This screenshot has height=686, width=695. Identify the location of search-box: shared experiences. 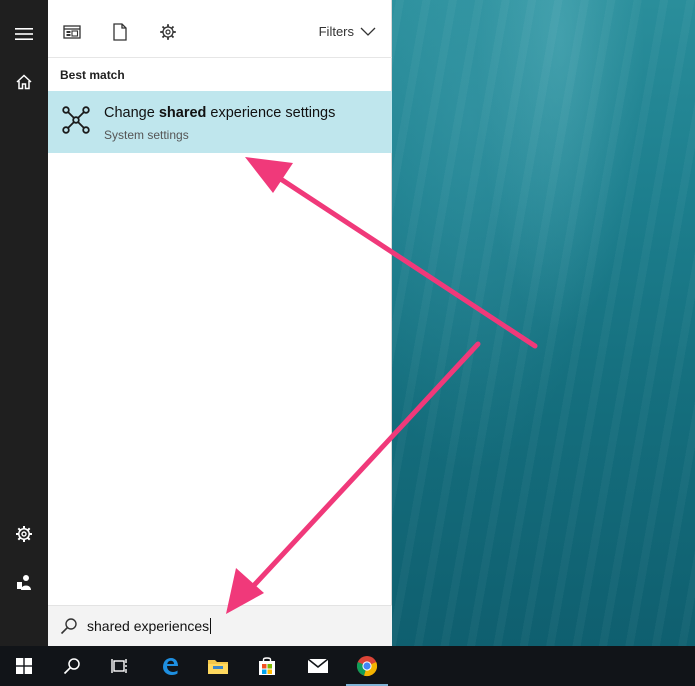
(220, 625).